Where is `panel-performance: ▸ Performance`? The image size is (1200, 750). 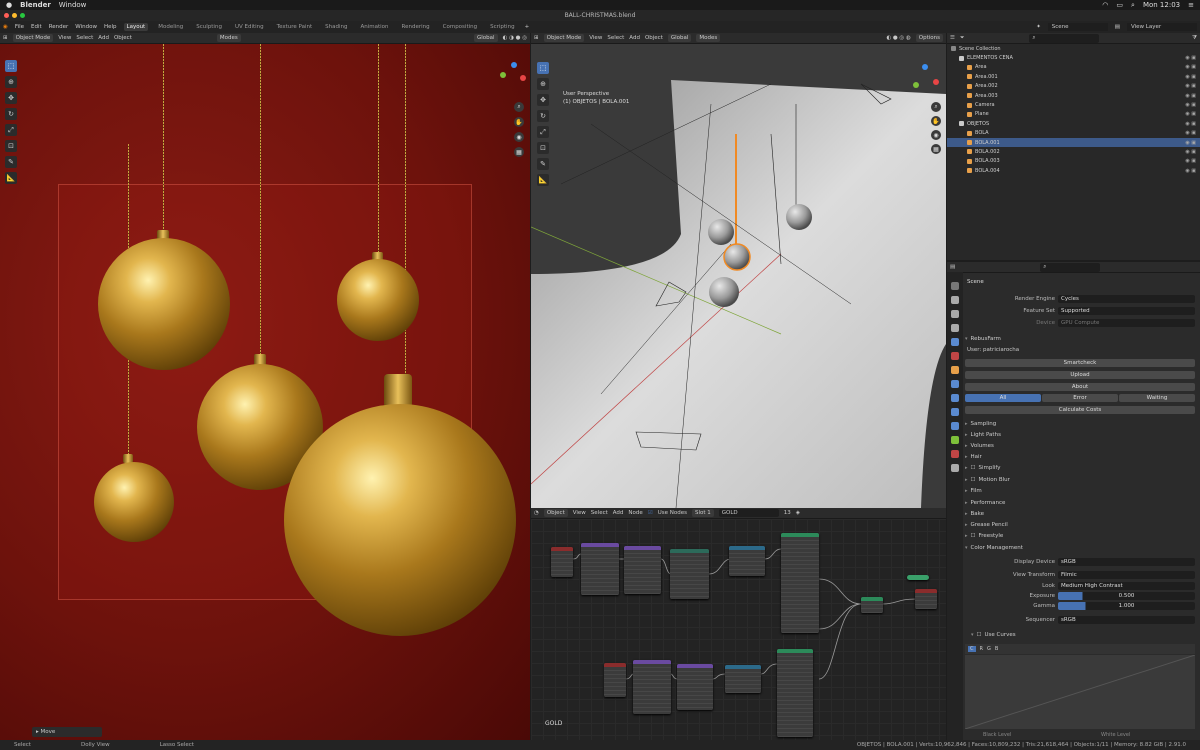
panel-performance: ▸ Performance is located at coordinates (1081, 503).